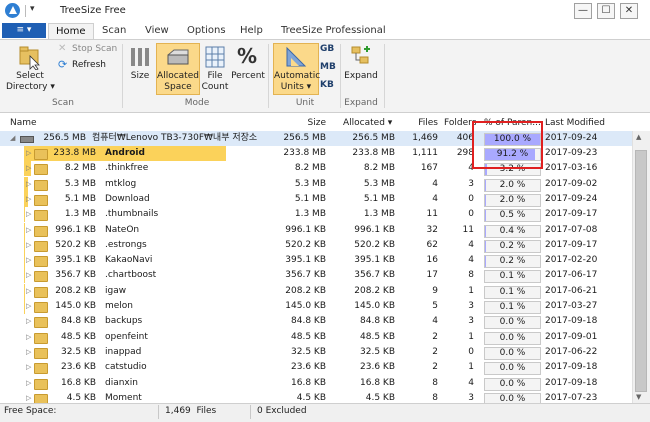 This screenshot has height=422, width=650. Describe the element at coordinates (180, 153) in the screenshot. I see `row-name: Android` at that location.